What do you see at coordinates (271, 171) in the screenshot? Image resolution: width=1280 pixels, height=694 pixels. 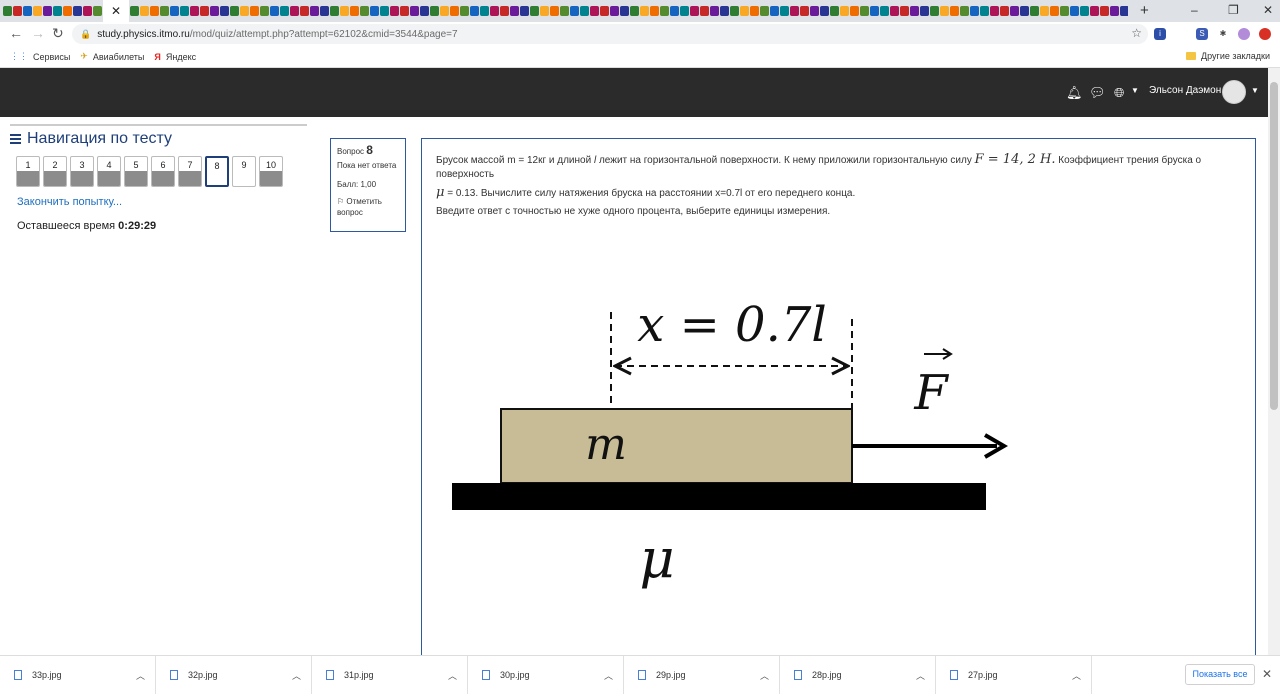 I see `question-button-10: 10` at bounding box center [271, 171].